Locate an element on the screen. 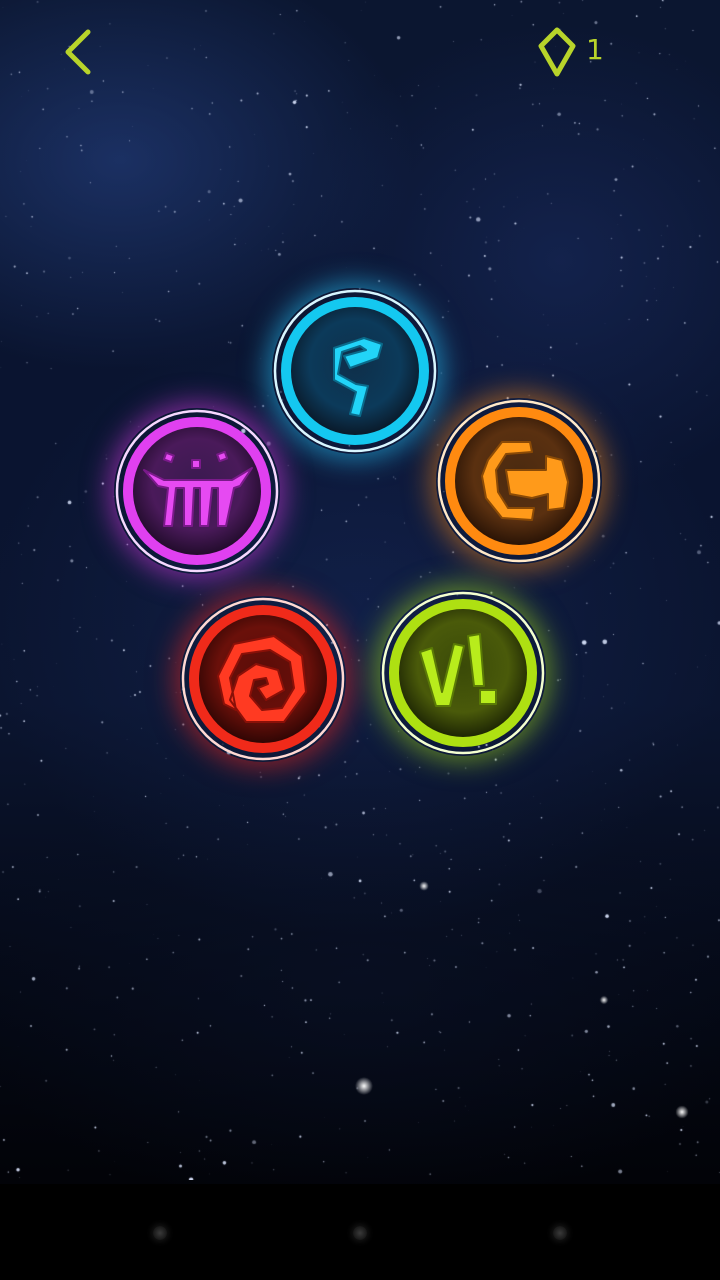 Image resolution: width=720 pixels, height=1280 pixels. rune-button-red is located at coordinates (263, 679).